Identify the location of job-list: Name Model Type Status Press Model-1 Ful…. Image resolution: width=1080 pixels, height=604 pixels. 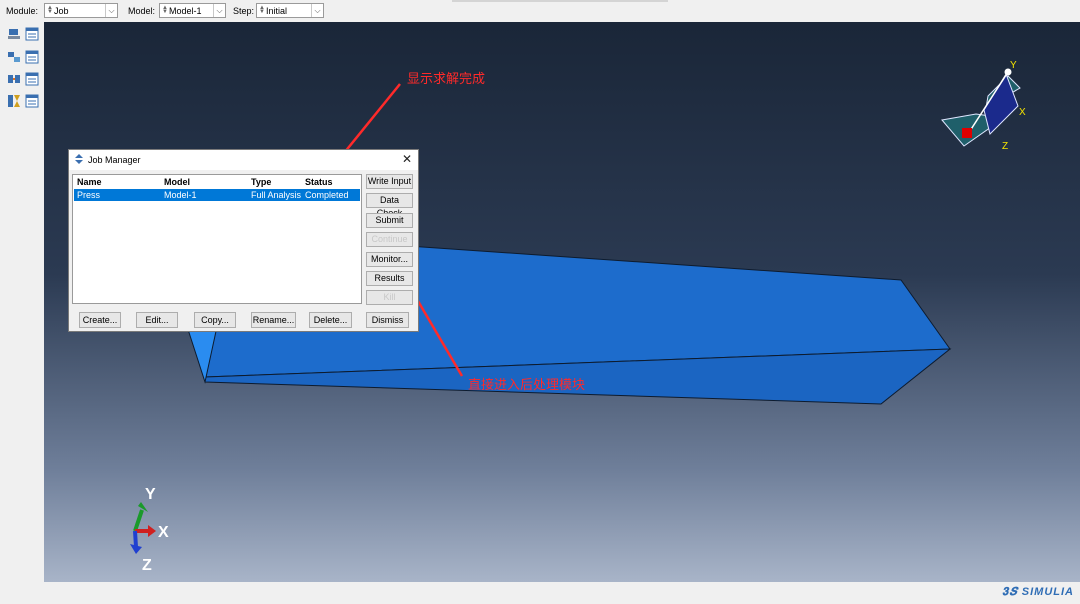
(217, 239).